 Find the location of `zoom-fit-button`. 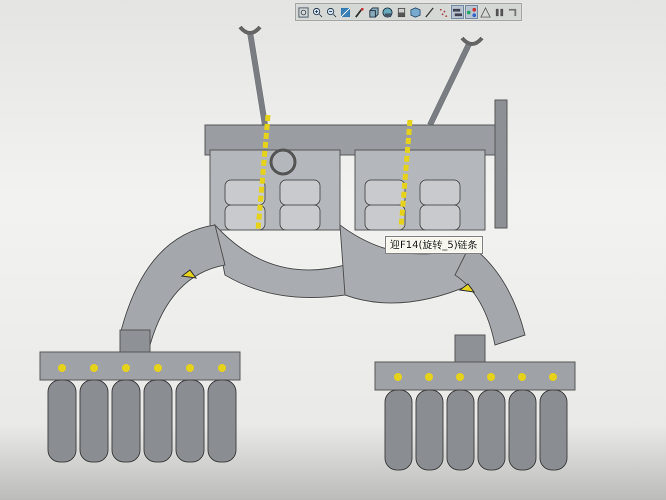

zoom-fit-button is located at coordinates (303, 12).